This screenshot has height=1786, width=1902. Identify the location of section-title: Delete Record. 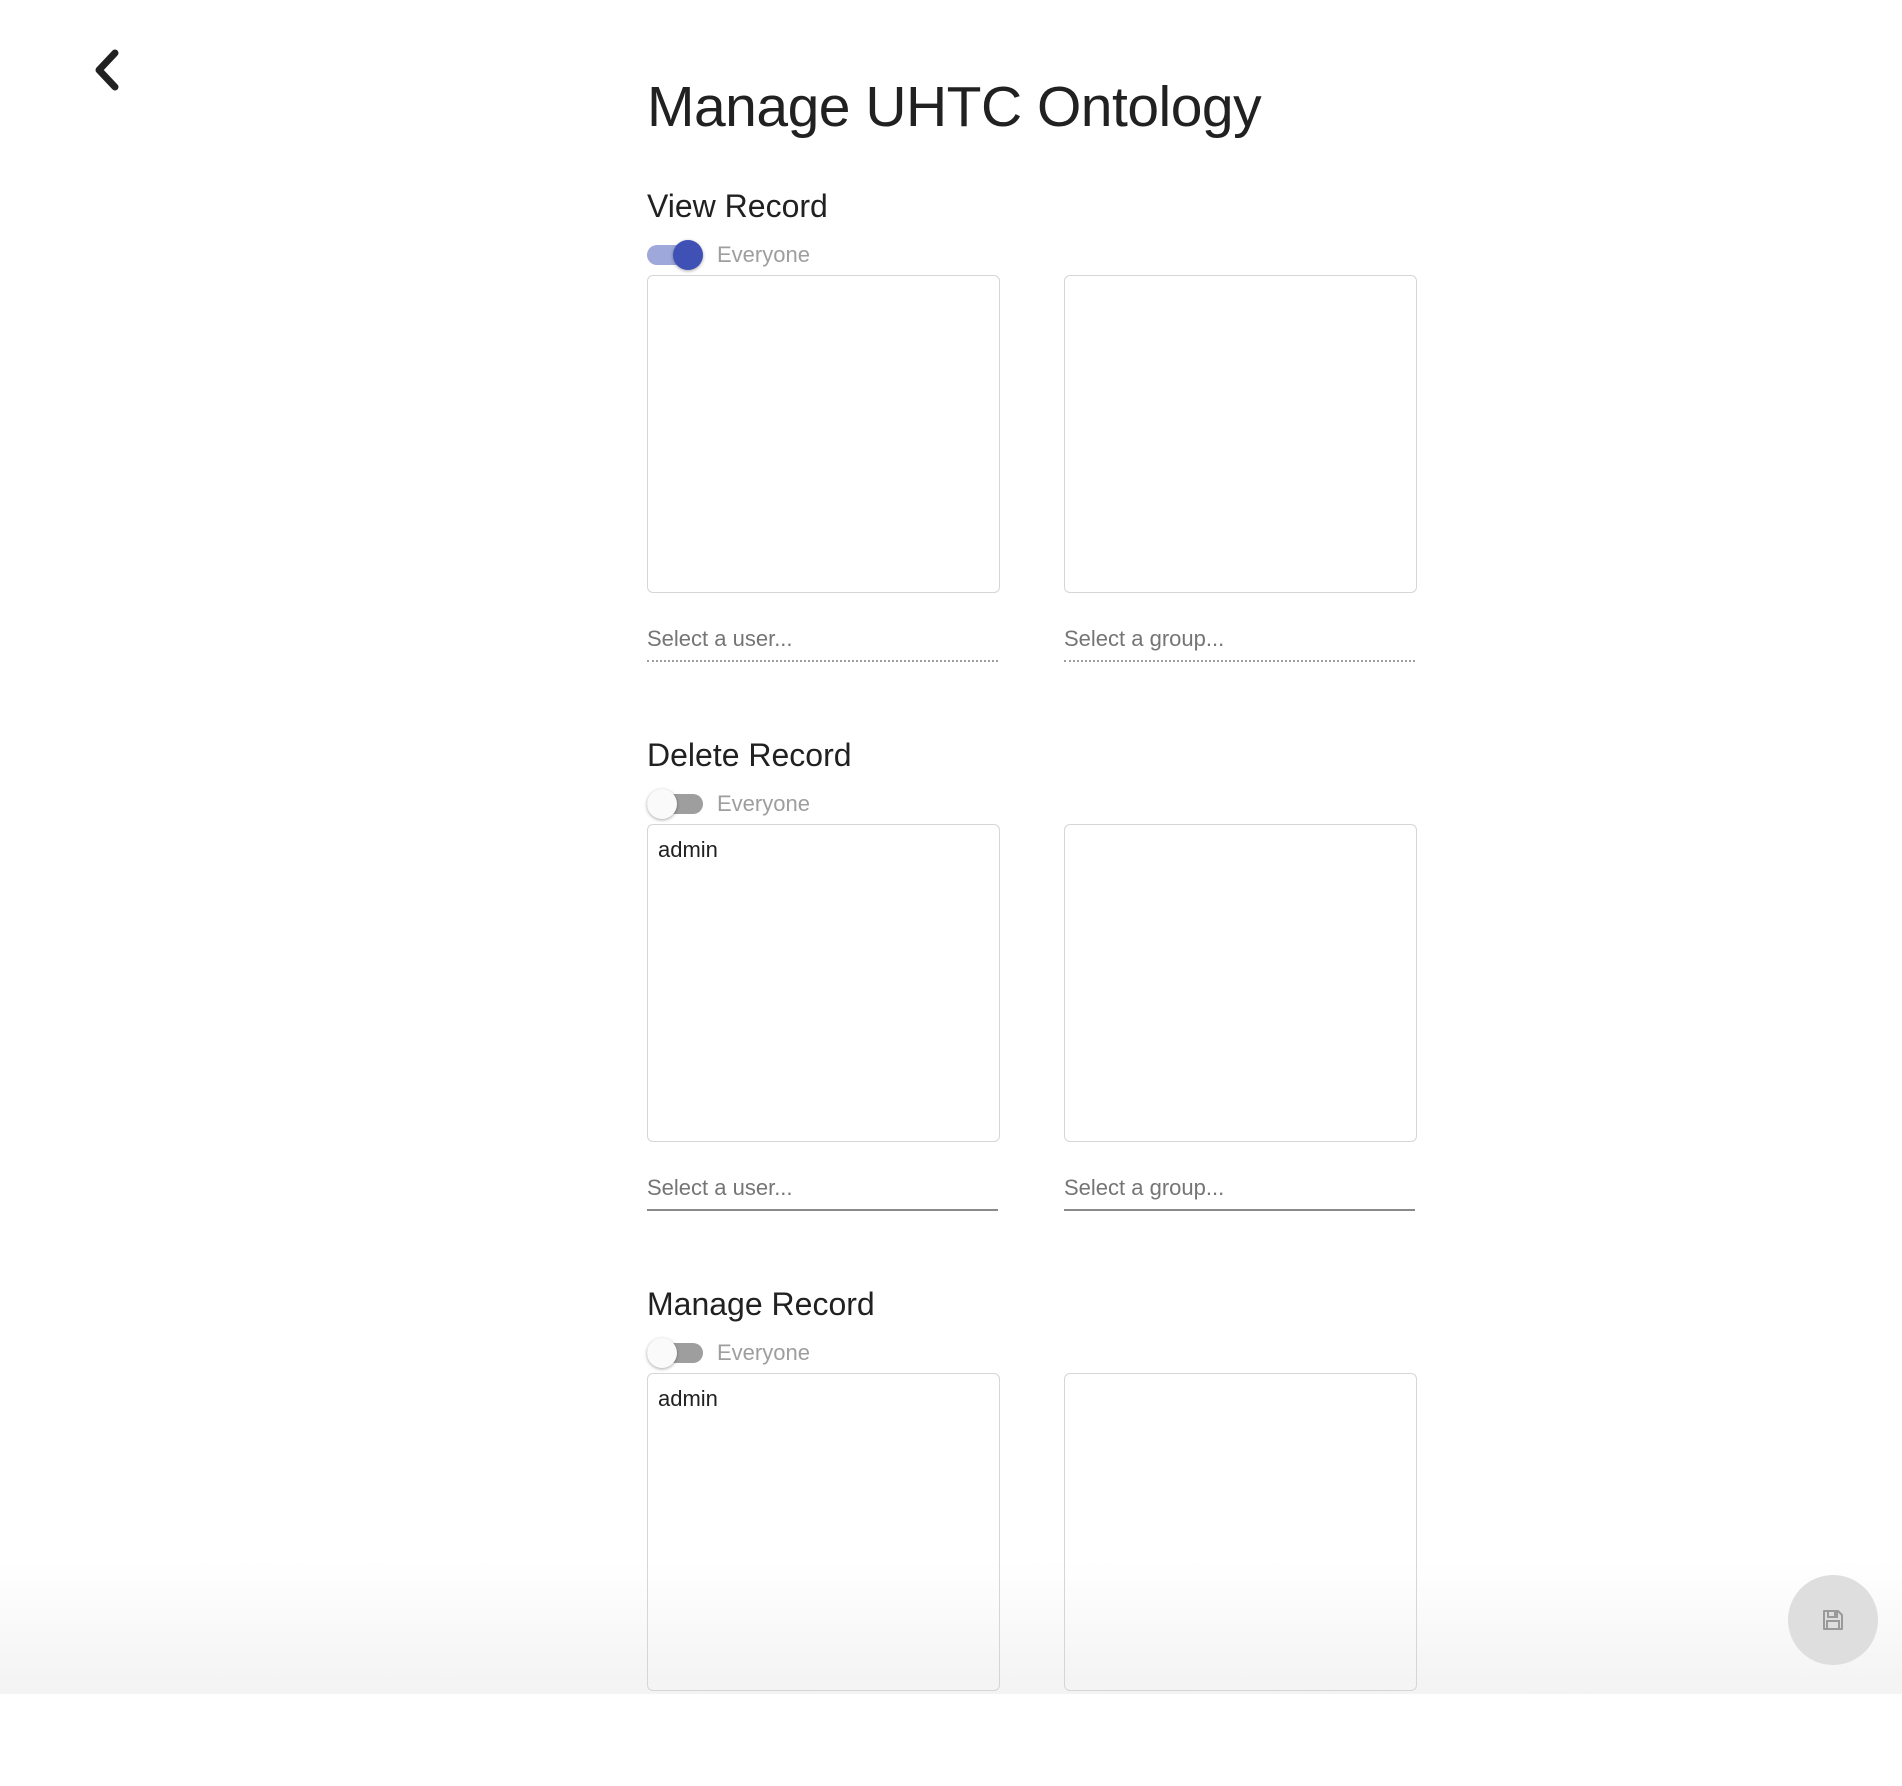
(749, 755).